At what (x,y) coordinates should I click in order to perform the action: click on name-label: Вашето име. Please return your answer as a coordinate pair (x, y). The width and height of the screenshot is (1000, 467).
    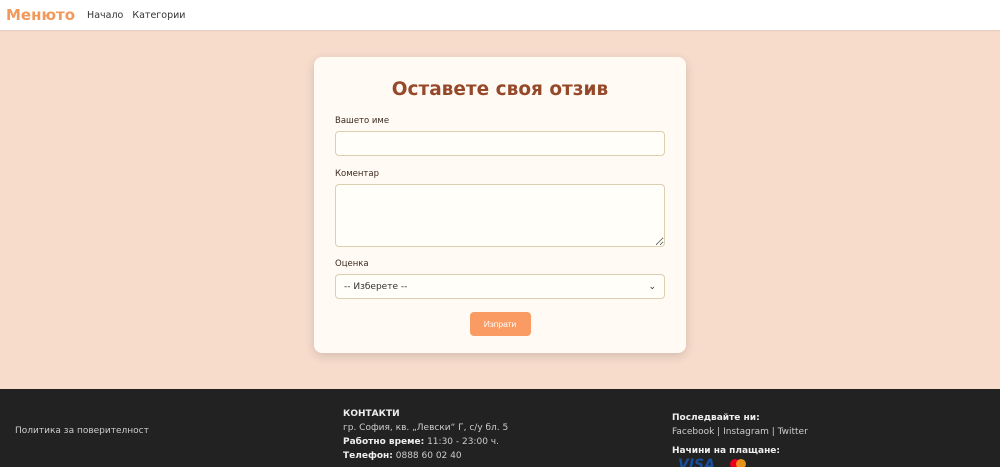
    Looking at the image, I should click on (362, 121).